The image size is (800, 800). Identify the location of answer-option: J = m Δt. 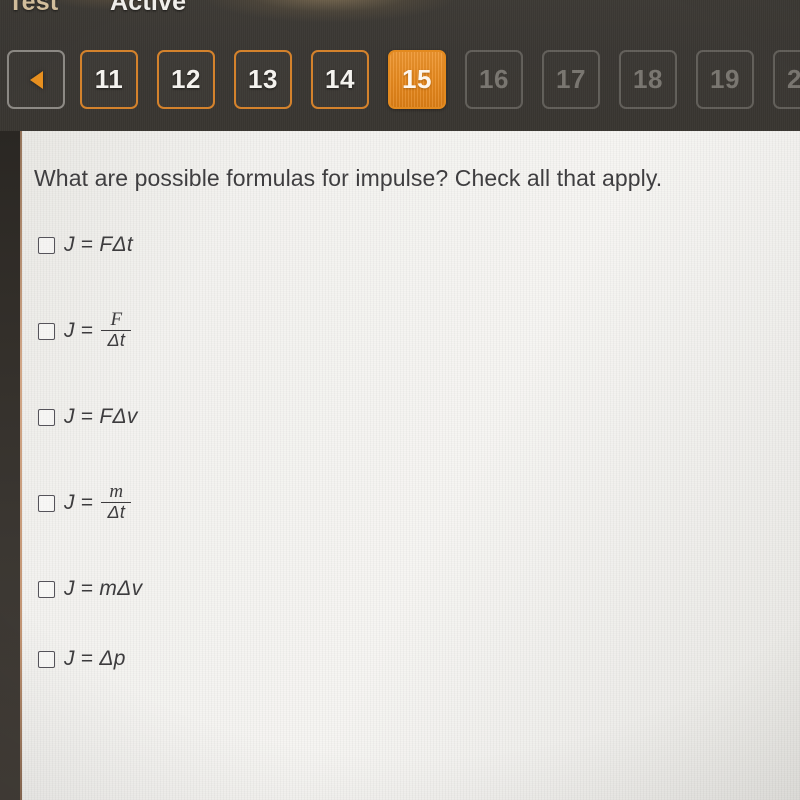
(85, 503).